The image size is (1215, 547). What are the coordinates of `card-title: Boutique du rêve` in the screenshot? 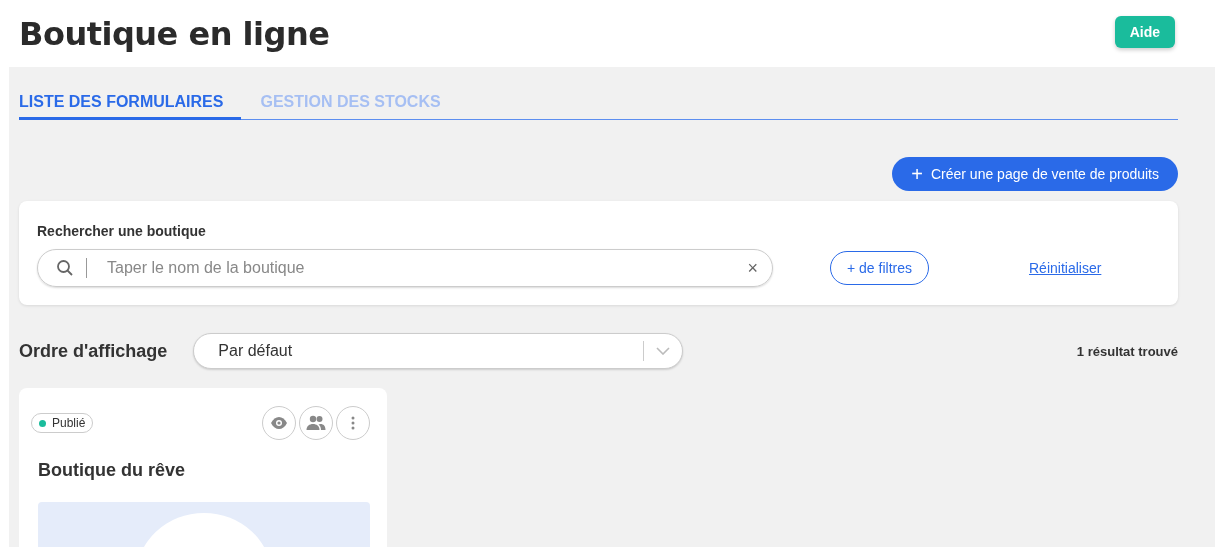 It's located at (112, 470).